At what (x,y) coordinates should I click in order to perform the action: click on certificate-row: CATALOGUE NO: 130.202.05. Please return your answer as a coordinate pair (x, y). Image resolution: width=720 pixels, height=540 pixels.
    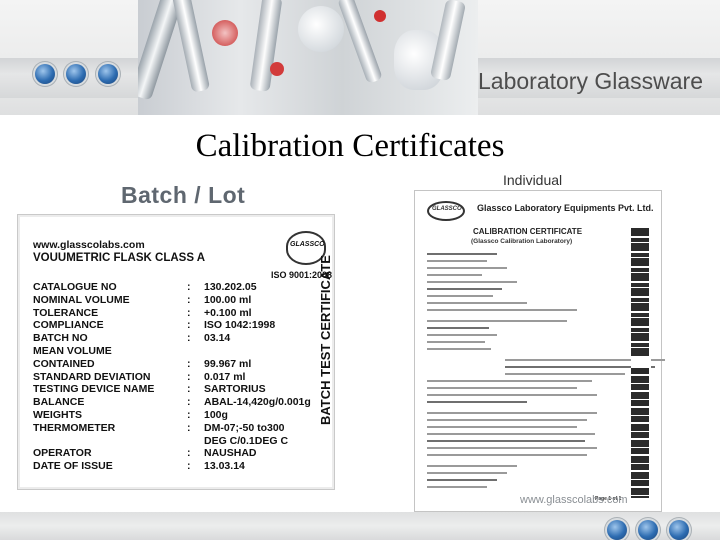
    Looking at the image, I should click on (178, 287).